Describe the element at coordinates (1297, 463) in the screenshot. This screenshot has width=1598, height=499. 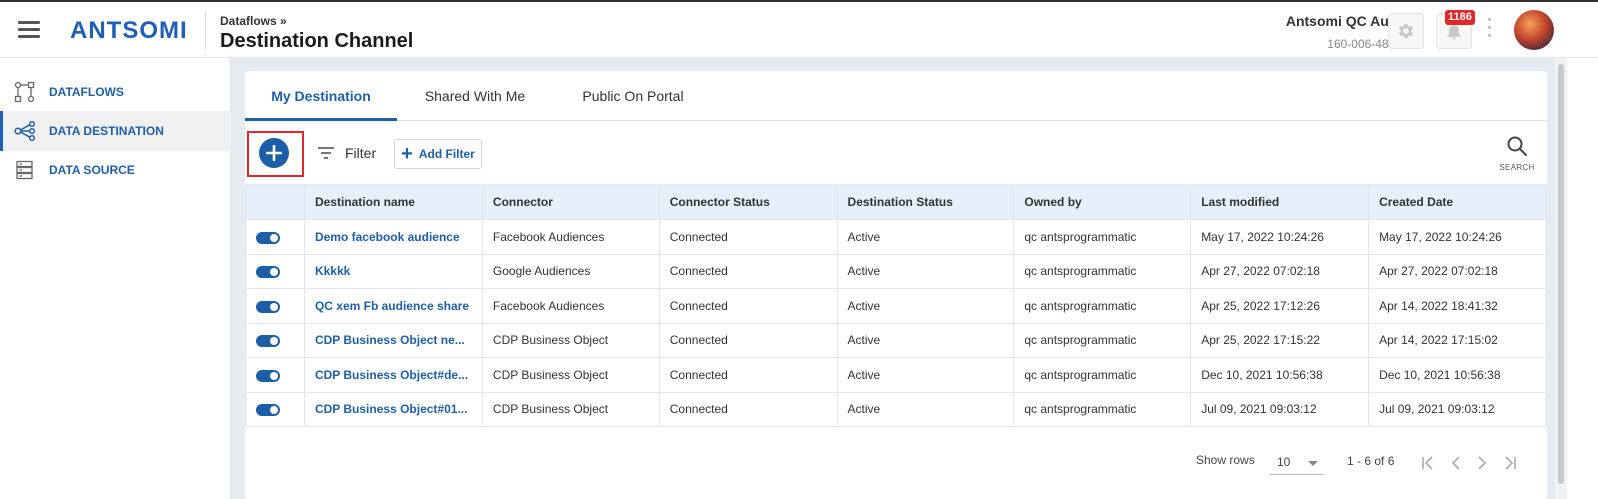
I see `rows-per-page-select: 10` at that location.